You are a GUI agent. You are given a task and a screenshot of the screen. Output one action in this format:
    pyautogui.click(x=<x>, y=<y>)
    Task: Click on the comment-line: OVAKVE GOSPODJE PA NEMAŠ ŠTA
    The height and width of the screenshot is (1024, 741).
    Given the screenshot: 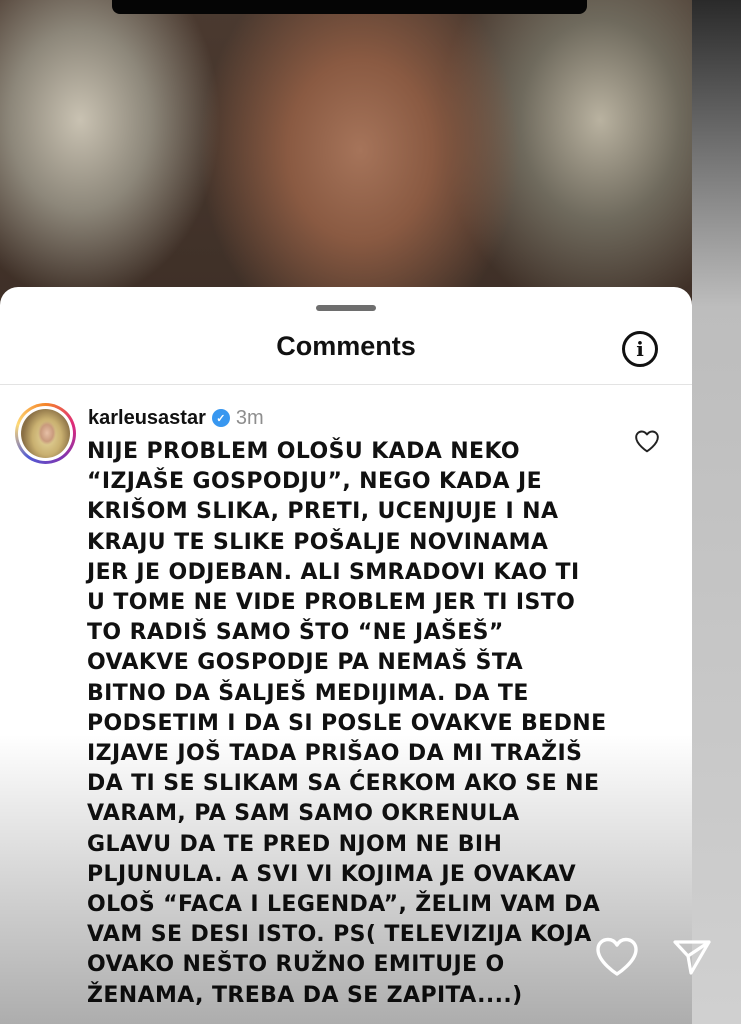 What is the action you would take?
    pyautogui.click(x=305, y=663)
    